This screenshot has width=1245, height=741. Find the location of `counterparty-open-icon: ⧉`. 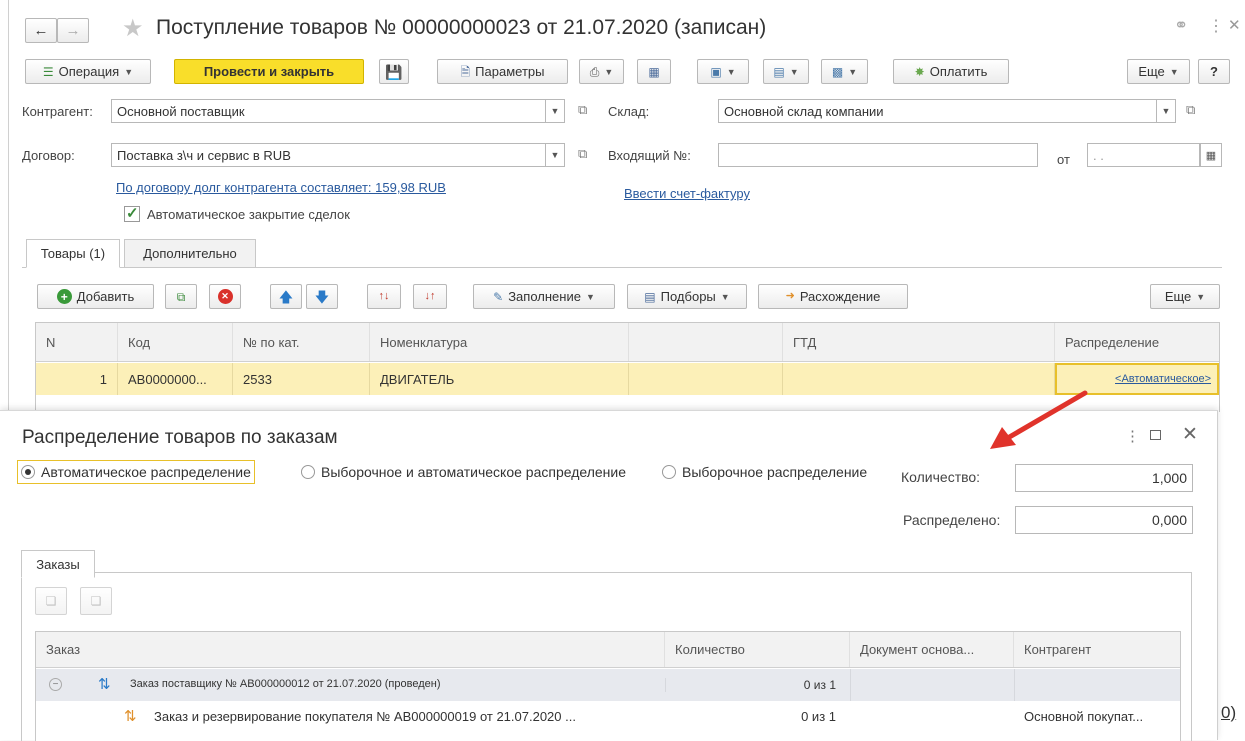

counterparty-open-icon: ⧉ is located at coordinates (582, 110).